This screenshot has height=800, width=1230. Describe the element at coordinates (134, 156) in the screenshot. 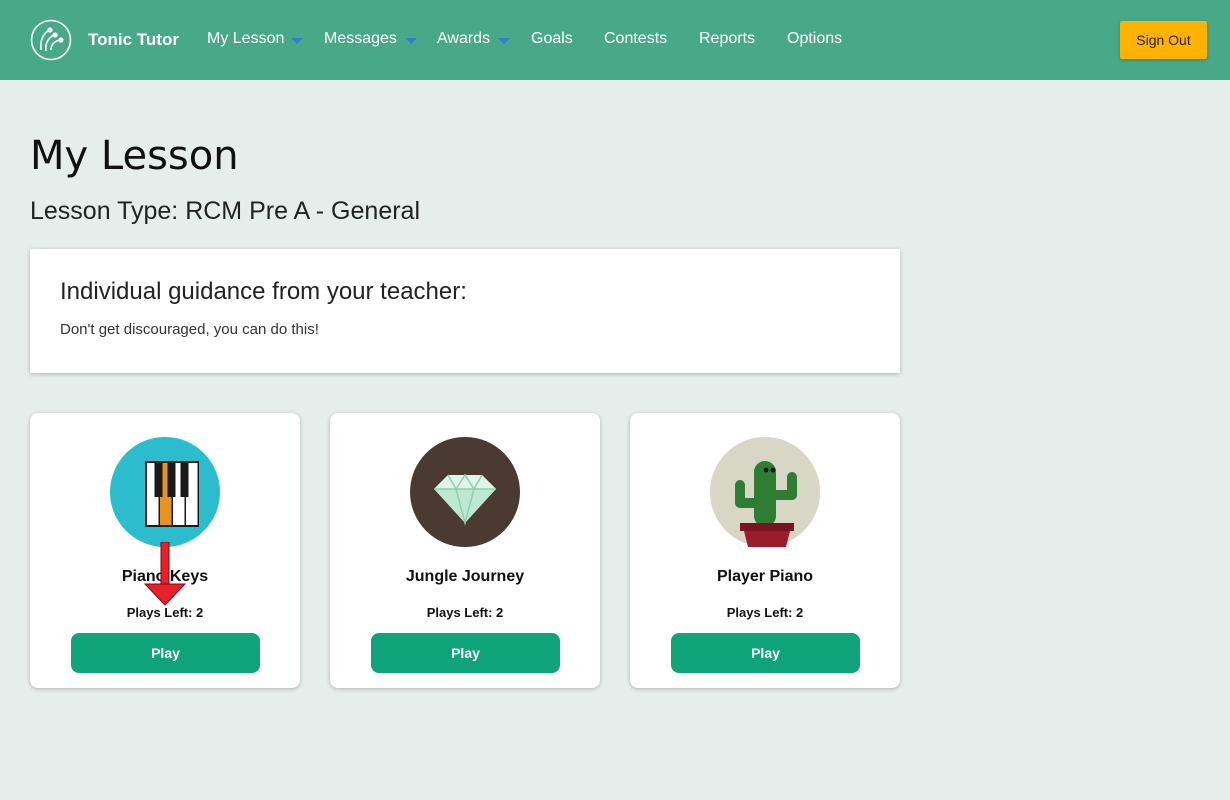

I see `page-title: My Lesson` at that location.